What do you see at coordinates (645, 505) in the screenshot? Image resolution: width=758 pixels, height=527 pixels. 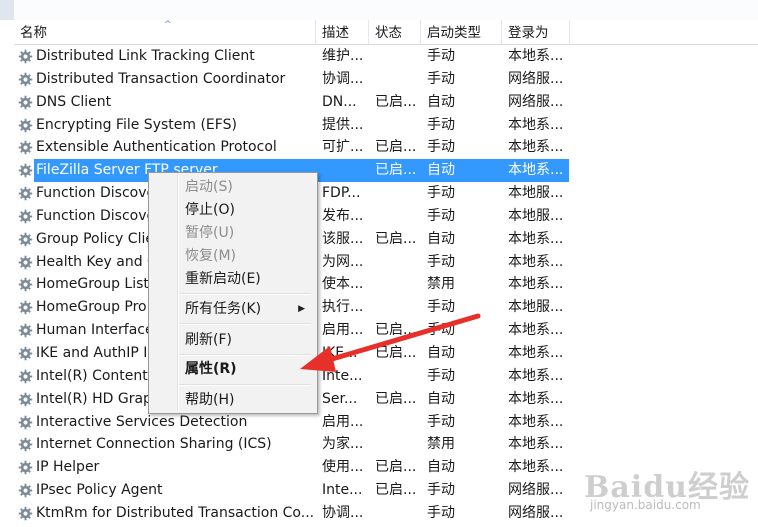 I see `watermark-url: jingyan.baidu.com` at bounding box center [645, 505].